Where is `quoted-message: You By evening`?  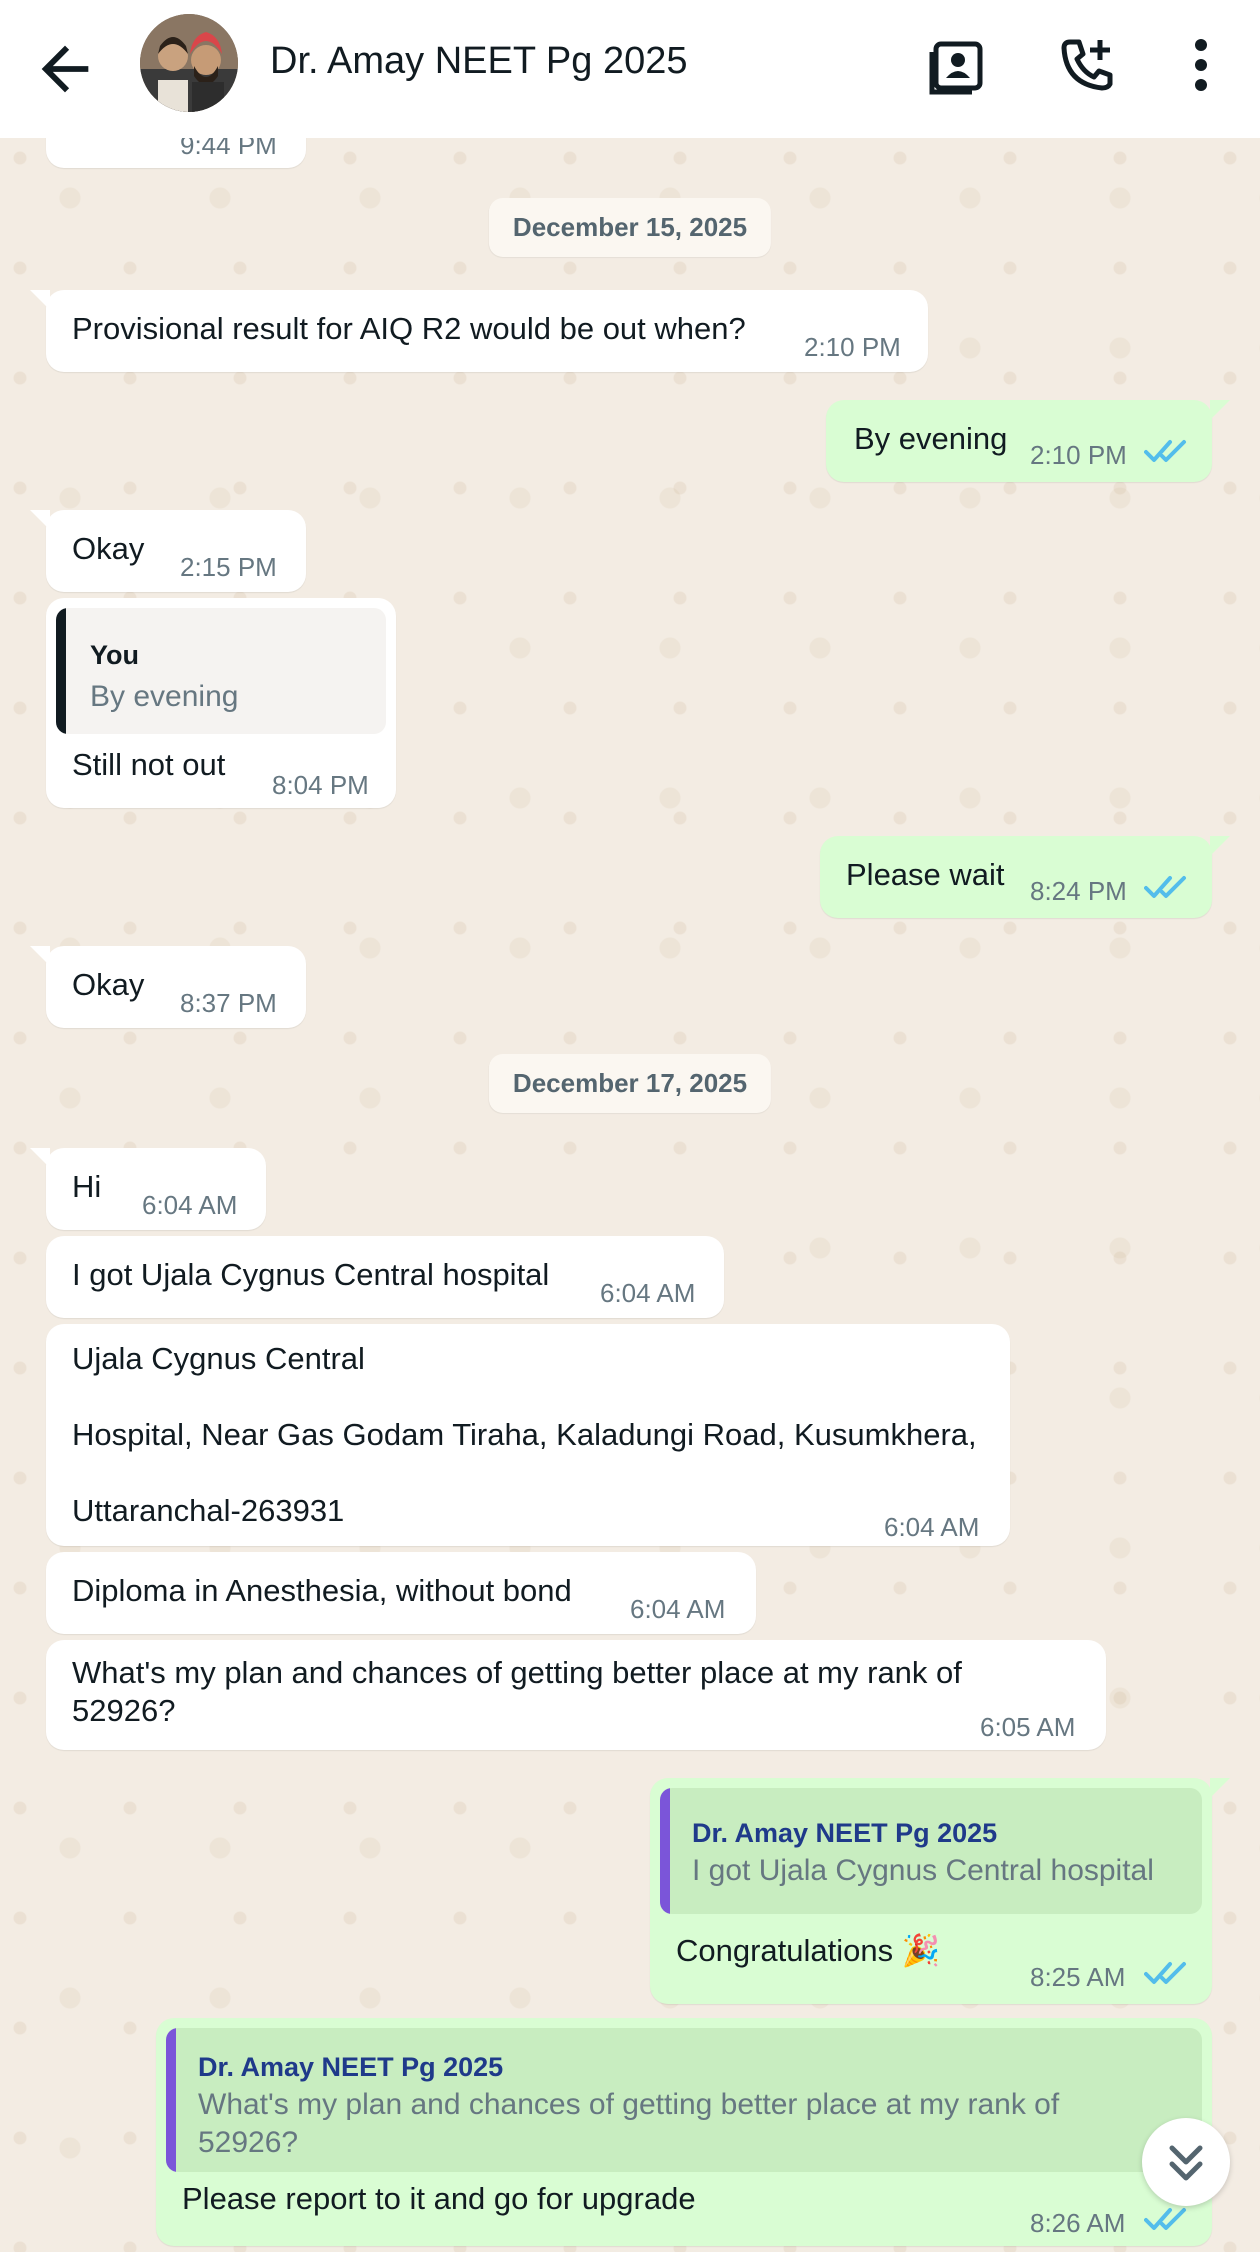
quoted-message: You By evening is located at coordinates (221, 671).